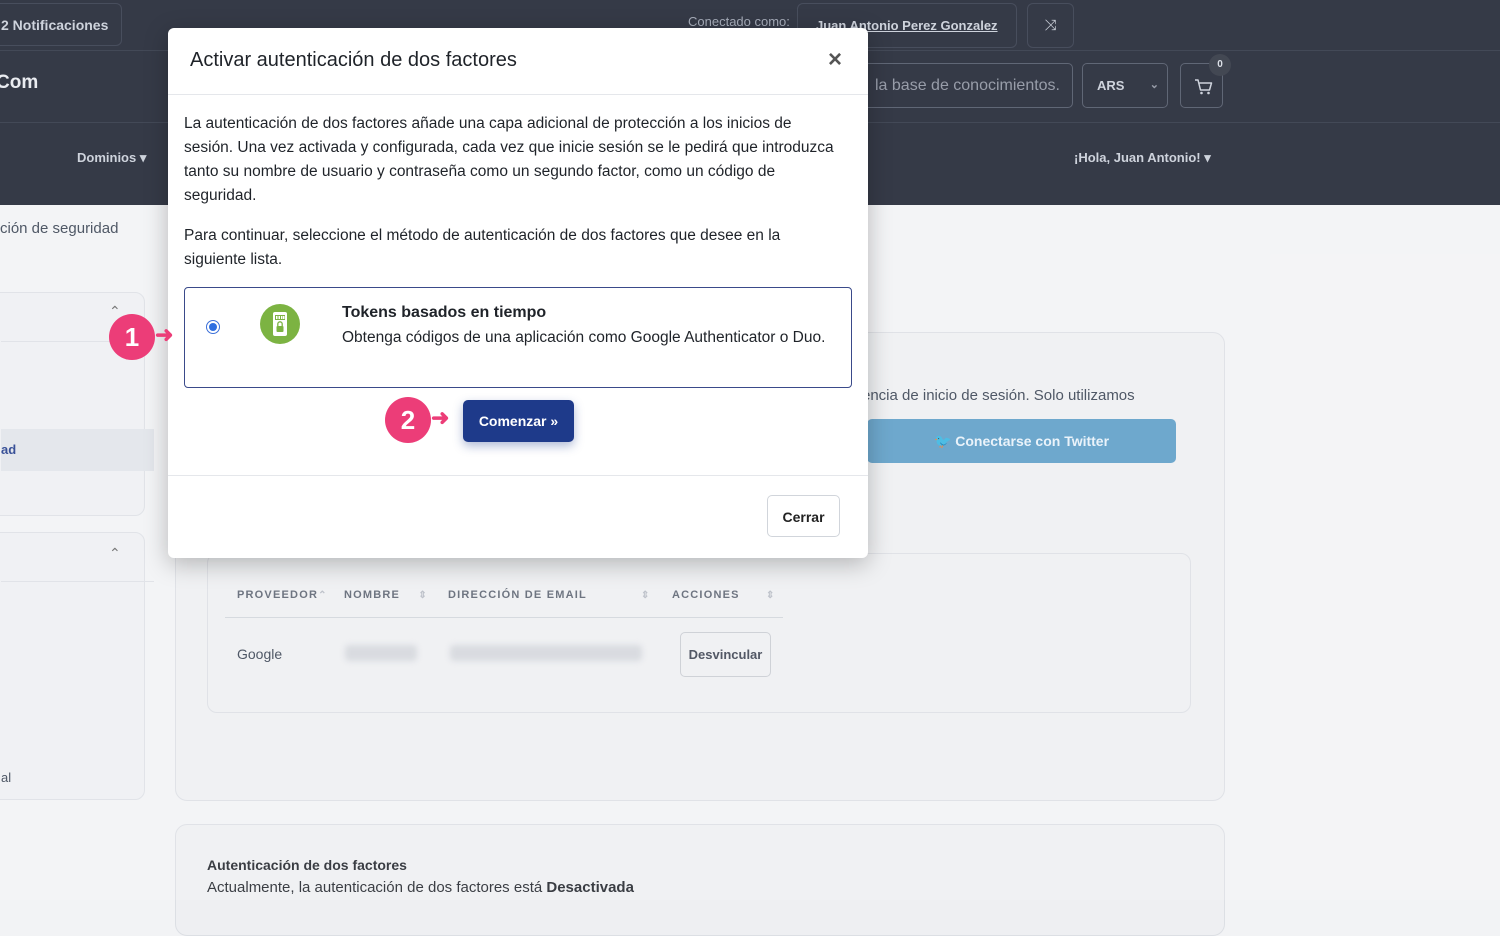  Describe the element at coordinates (353, 60) in the screenshot. I see `modal-title: Activar autenticación de dos factores` at that location.